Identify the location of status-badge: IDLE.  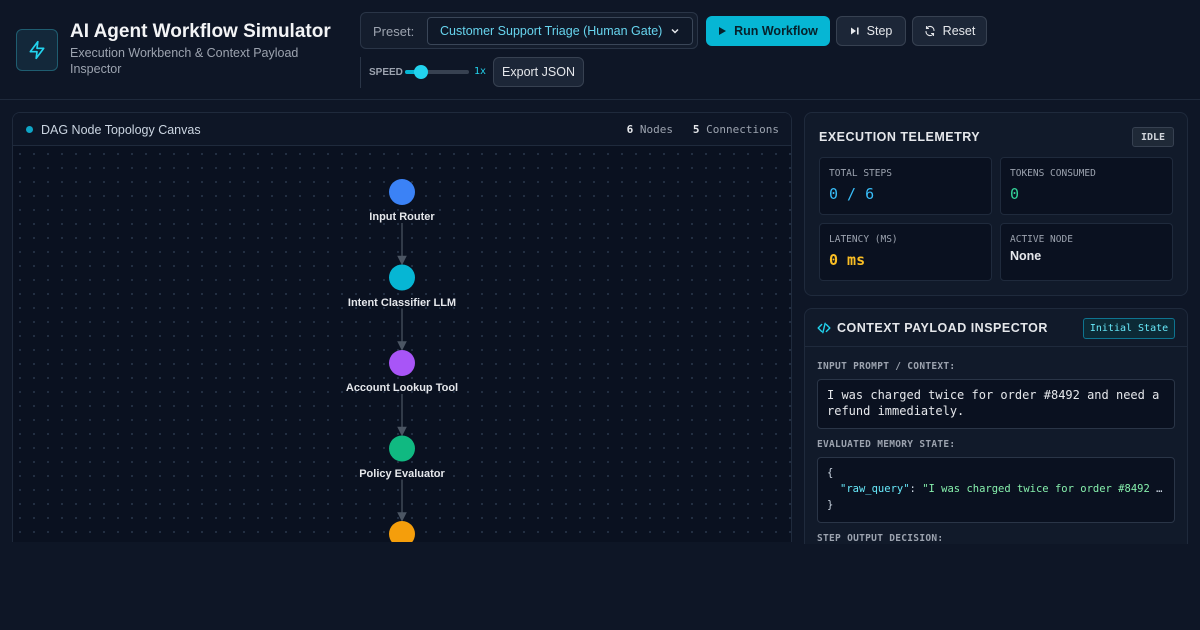
(1153, 137).